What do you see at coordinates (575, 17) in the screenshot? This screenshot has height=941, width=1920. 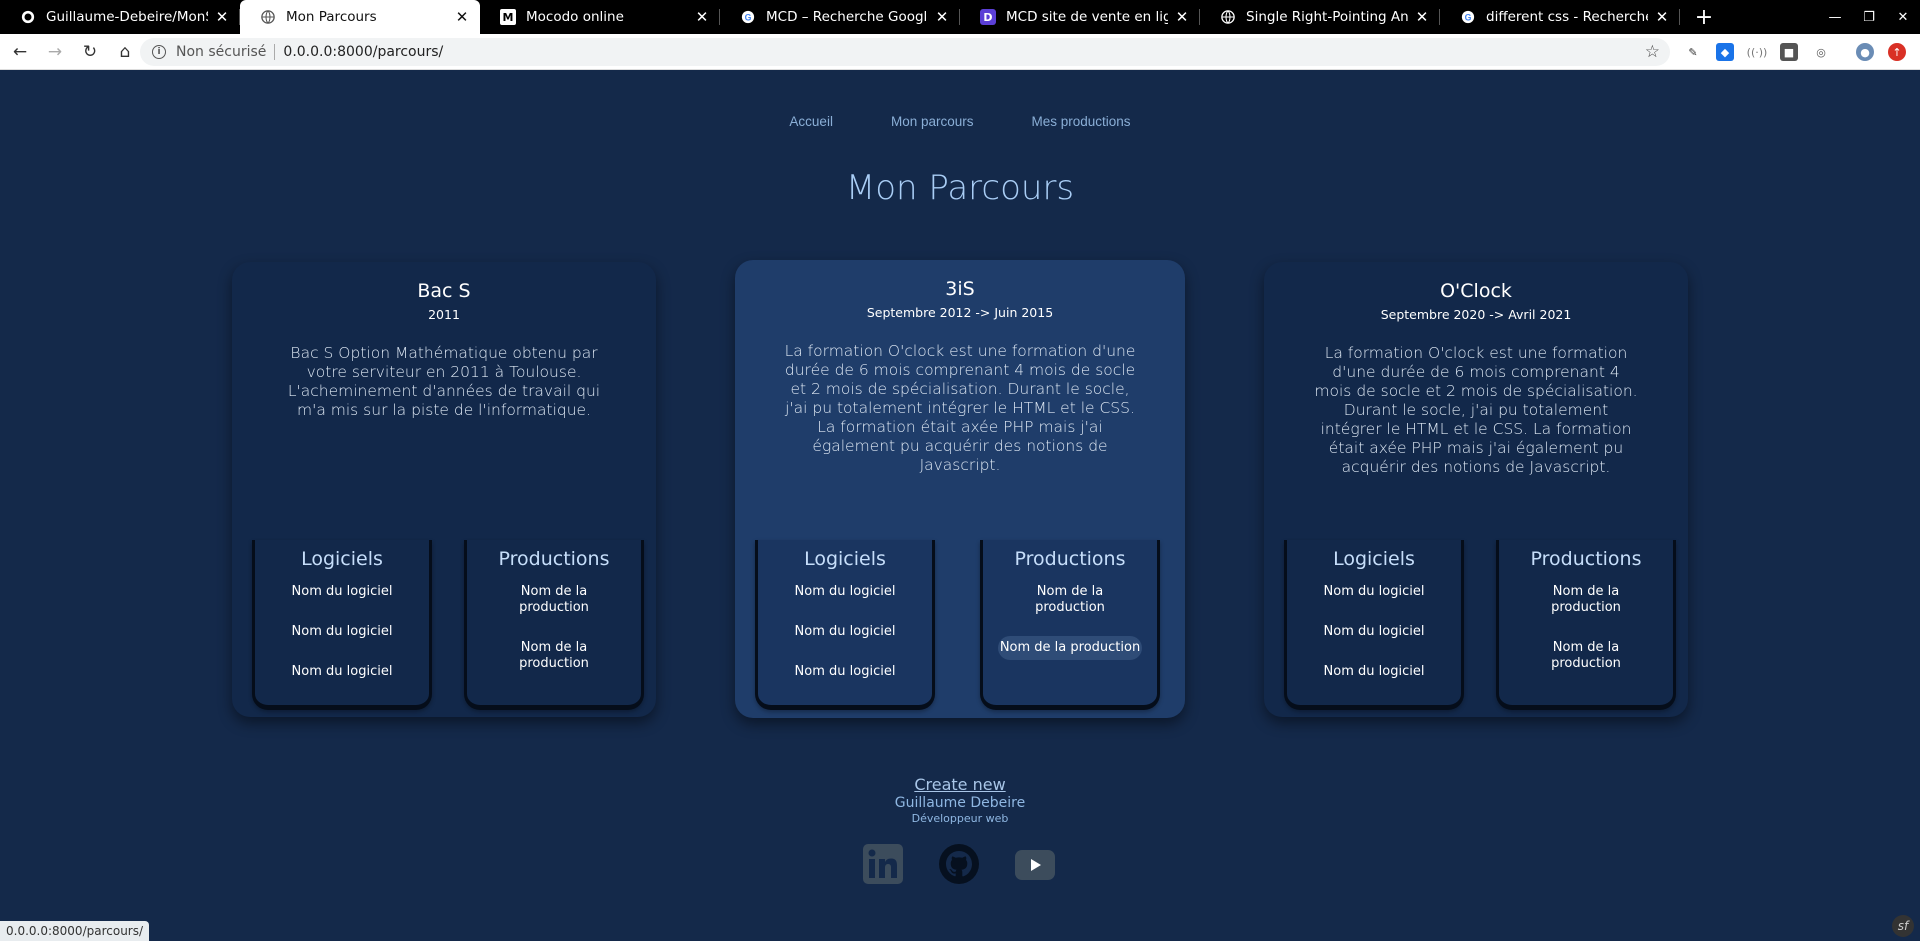 I see `tab-title: Mocodo online` at bounding box center [575, 17].